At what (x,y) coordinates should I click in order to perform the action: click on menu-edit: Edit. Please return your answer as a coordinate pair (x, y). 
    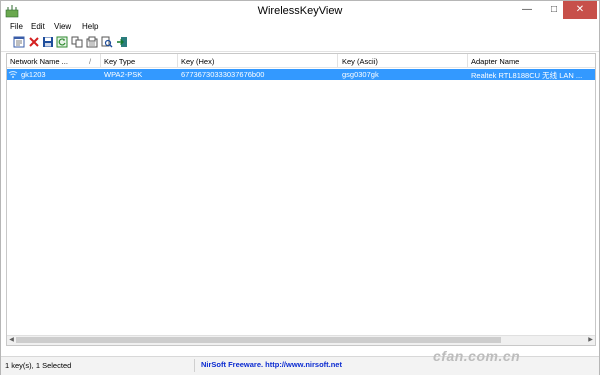
    Looking at the image, I should click on (38, 26).